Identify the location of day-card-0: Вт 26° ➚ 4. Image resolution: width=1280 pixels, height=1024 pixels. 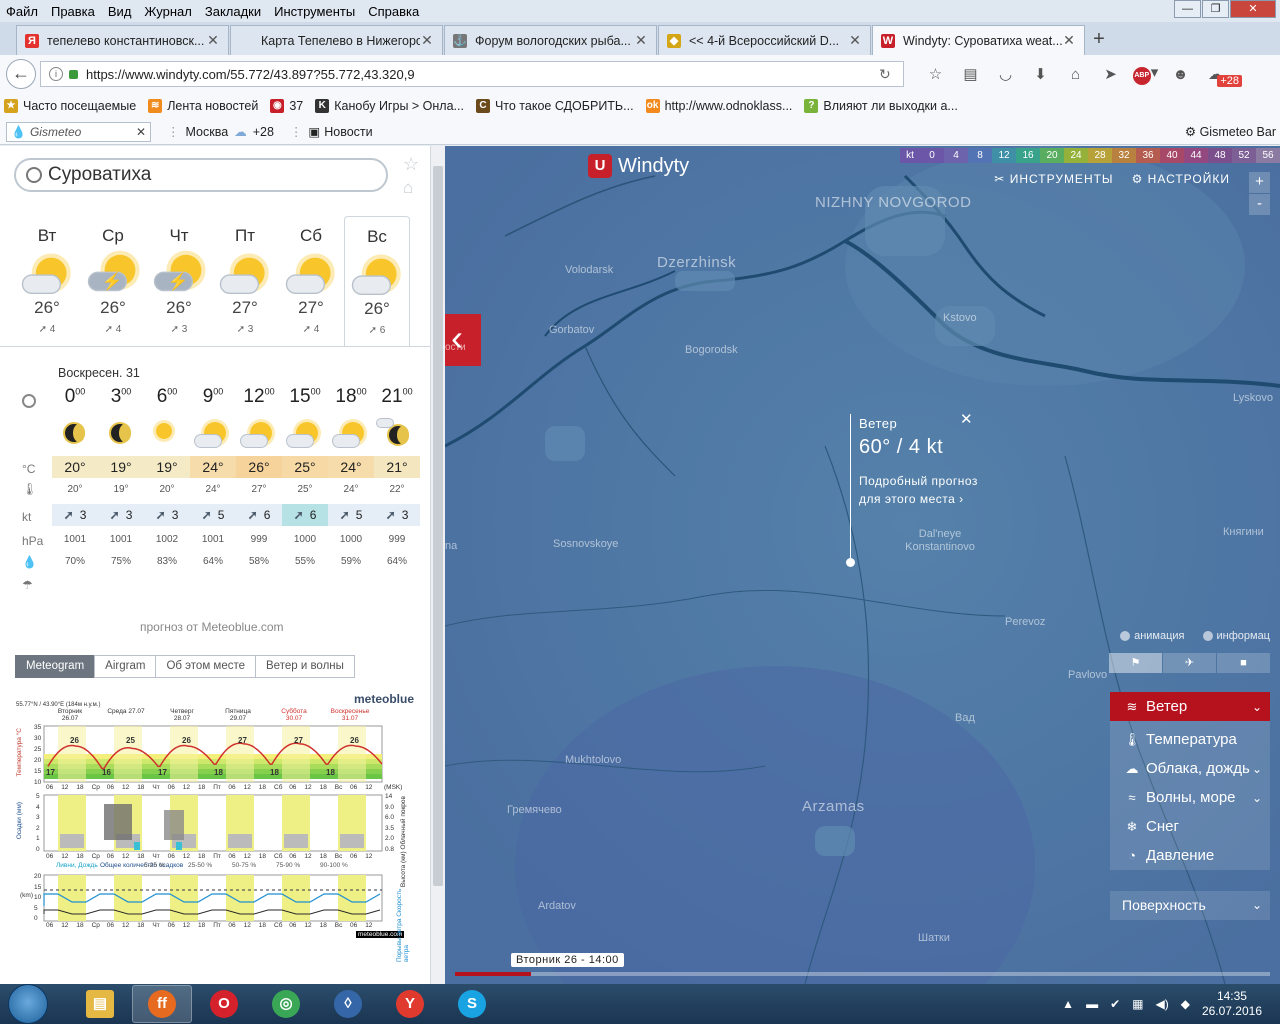
(47, 281).